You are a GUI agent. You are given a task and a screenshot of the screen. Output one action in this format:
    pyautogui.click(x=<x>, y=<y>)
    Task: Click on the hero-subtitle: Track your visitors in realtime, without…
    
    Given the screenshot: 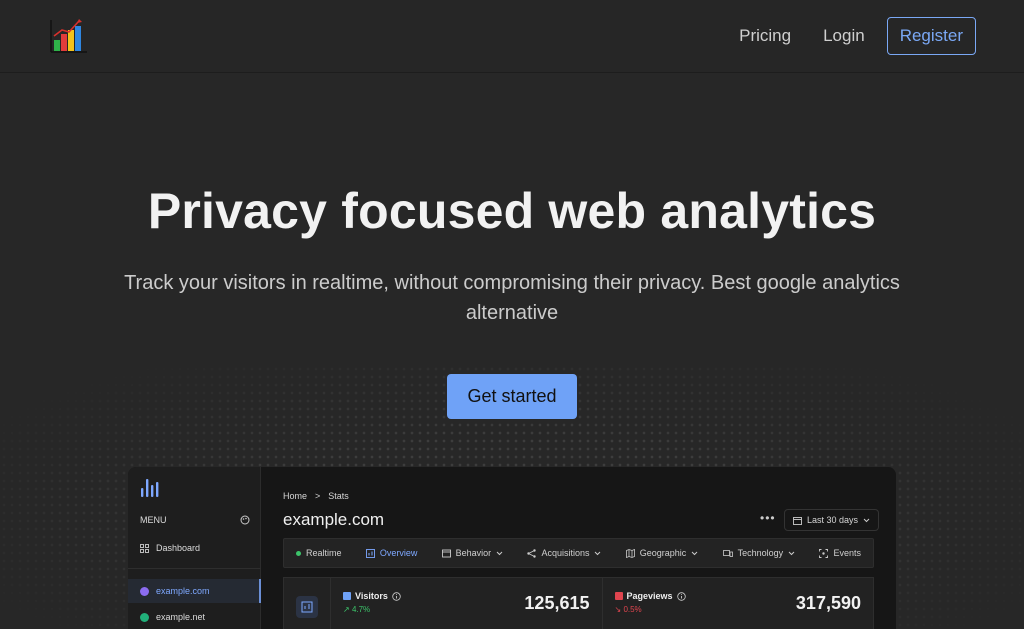 What is the action you would take?
    pyautogui.click(x=512, y=298)
    